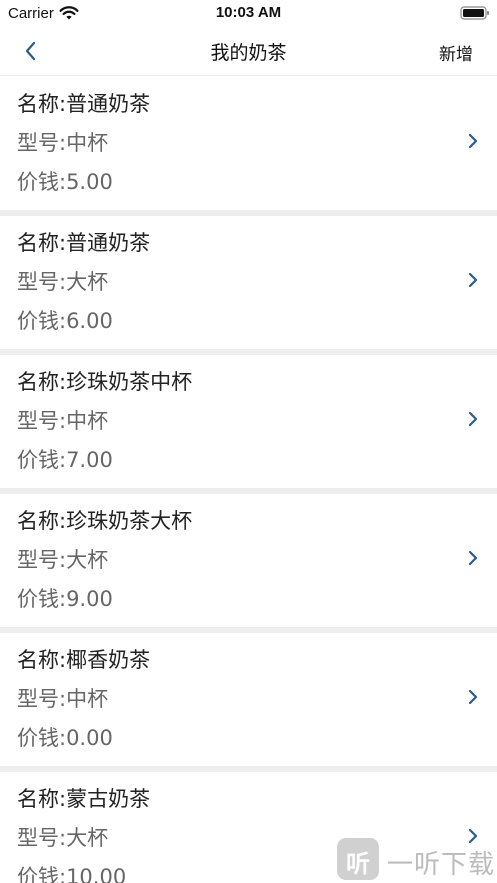  Describe the element at coordinates (441, 865) in the screenshot. I see `watermark-text: 一听下载` at that location.